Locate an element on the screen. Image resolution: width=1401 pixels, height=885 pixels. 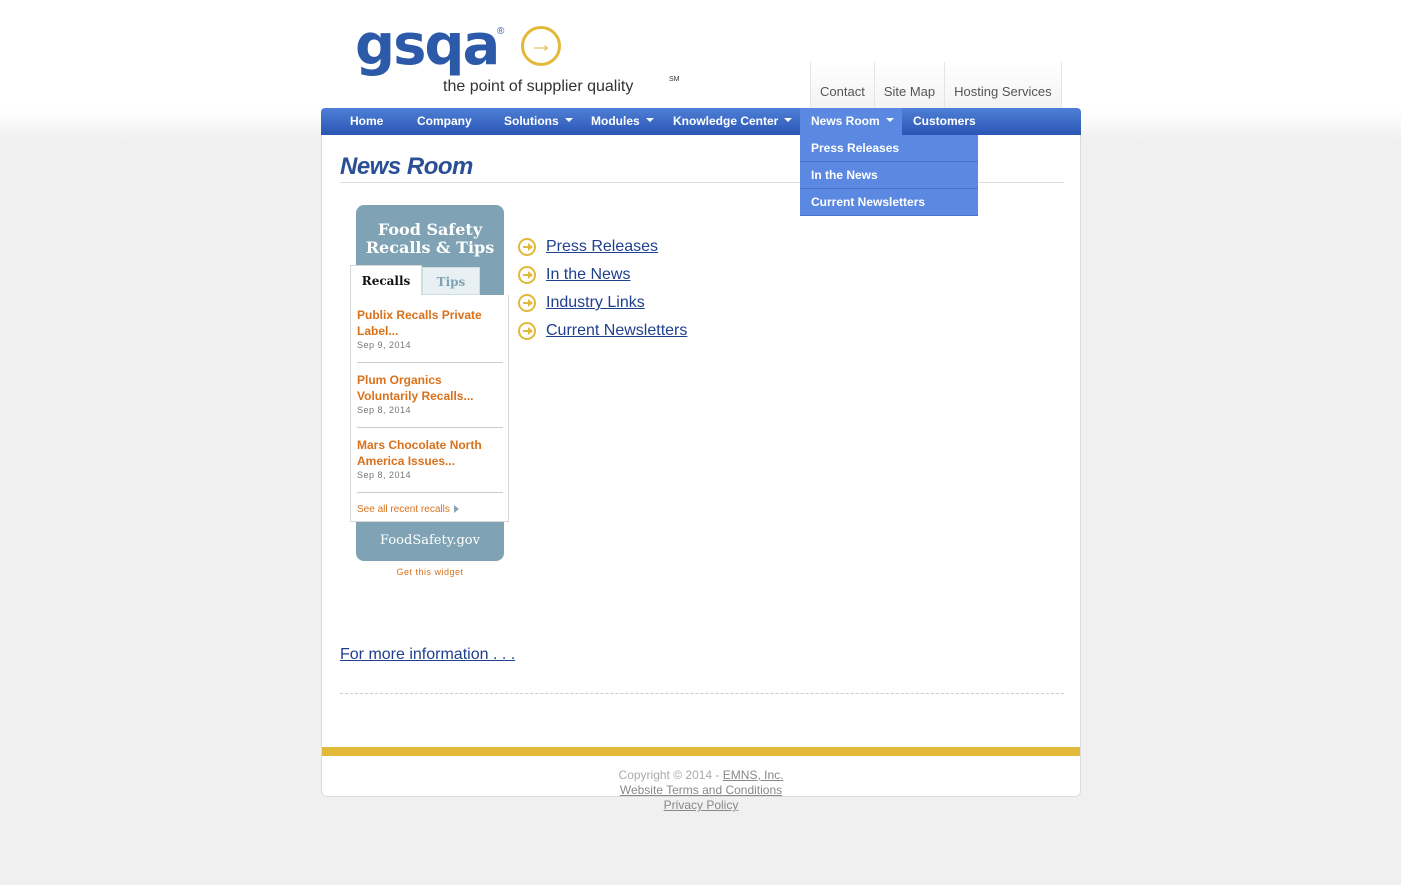
nav-company-label: Company is located at coordinates (444, 121).